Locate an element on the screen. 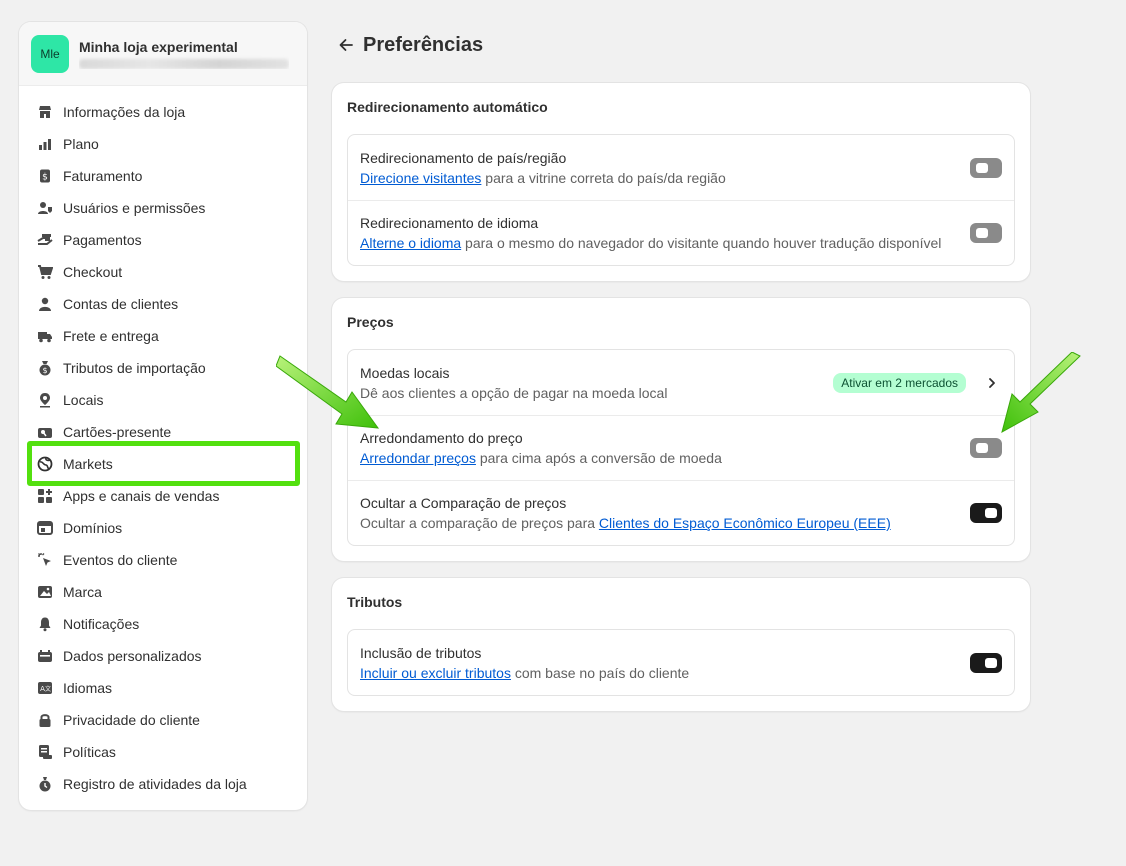 Image resolution: width=1126 pixels, height=866 pixels. sidebar-item-brand: Marca is located at coordinates (163, 592).